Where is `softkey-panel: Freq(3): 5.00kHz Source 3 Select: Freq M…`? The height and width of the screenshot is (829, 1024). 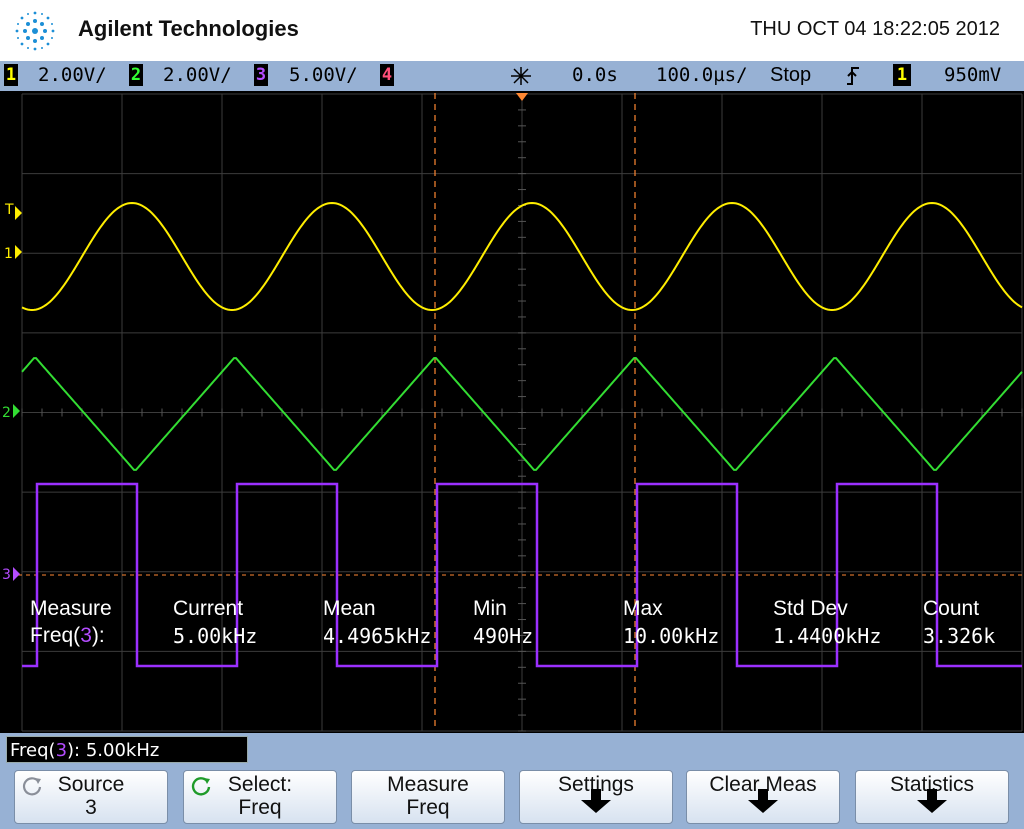 softkey-panel: Freq(3): 5.00kHz Source 3 Select: Freq M… is located at coordinates (512, 781).